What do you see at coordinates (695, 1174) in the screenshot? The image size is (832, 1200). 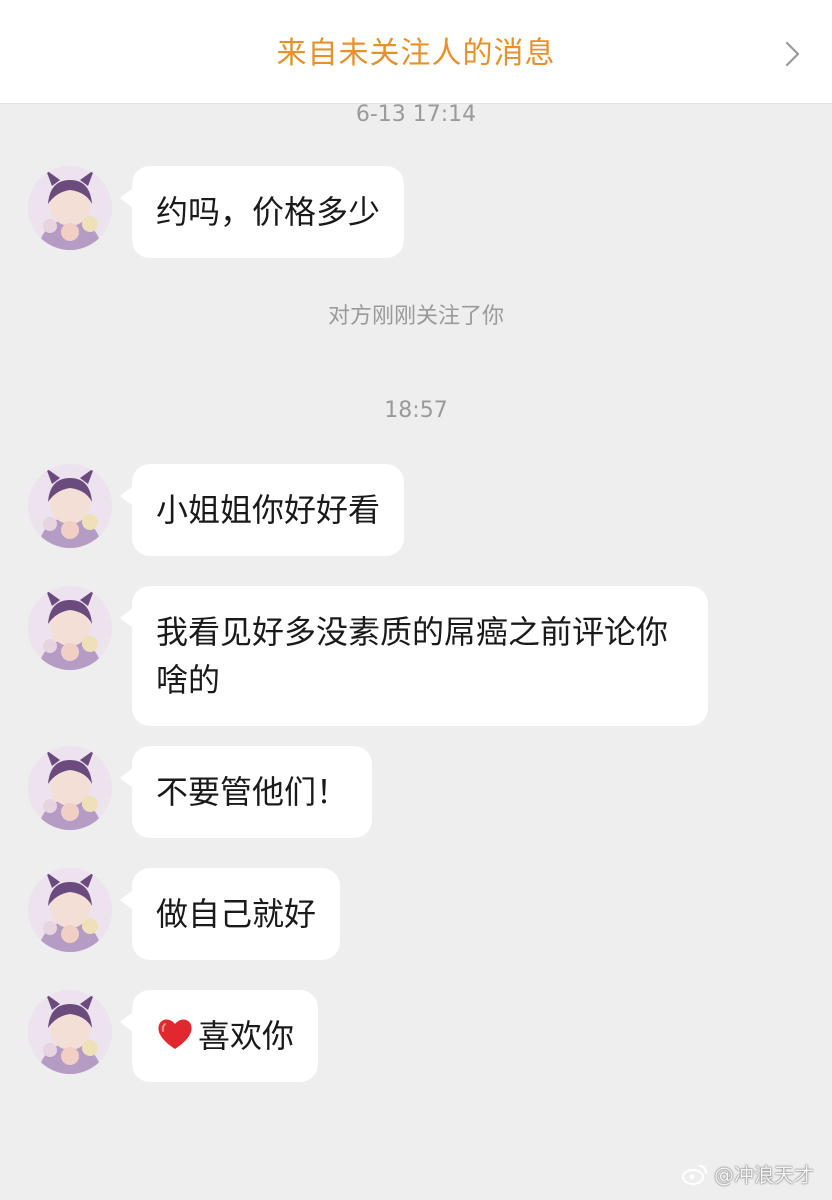 I see `weibo-logo-icon` at bounding box center [695, 1174].